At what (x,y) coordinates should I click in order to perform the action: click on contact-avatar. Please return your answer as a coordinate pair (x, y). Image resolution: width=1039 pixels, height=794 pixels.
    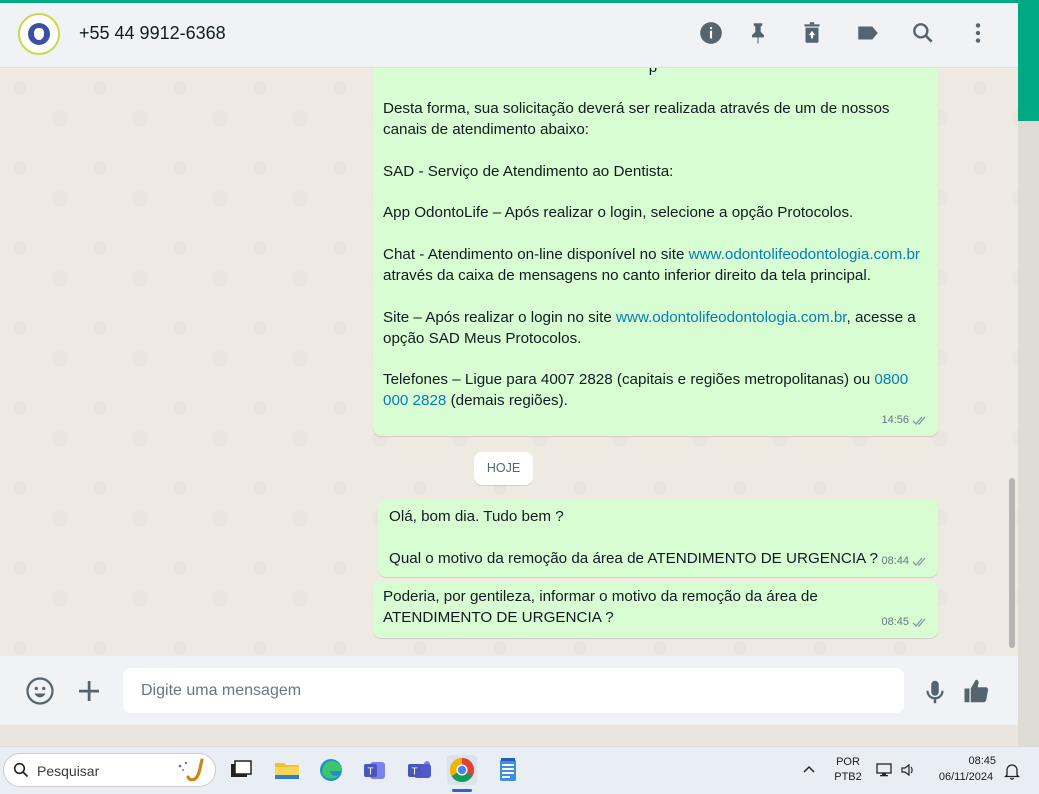
    Looking at the image, I should click on (39, 34).